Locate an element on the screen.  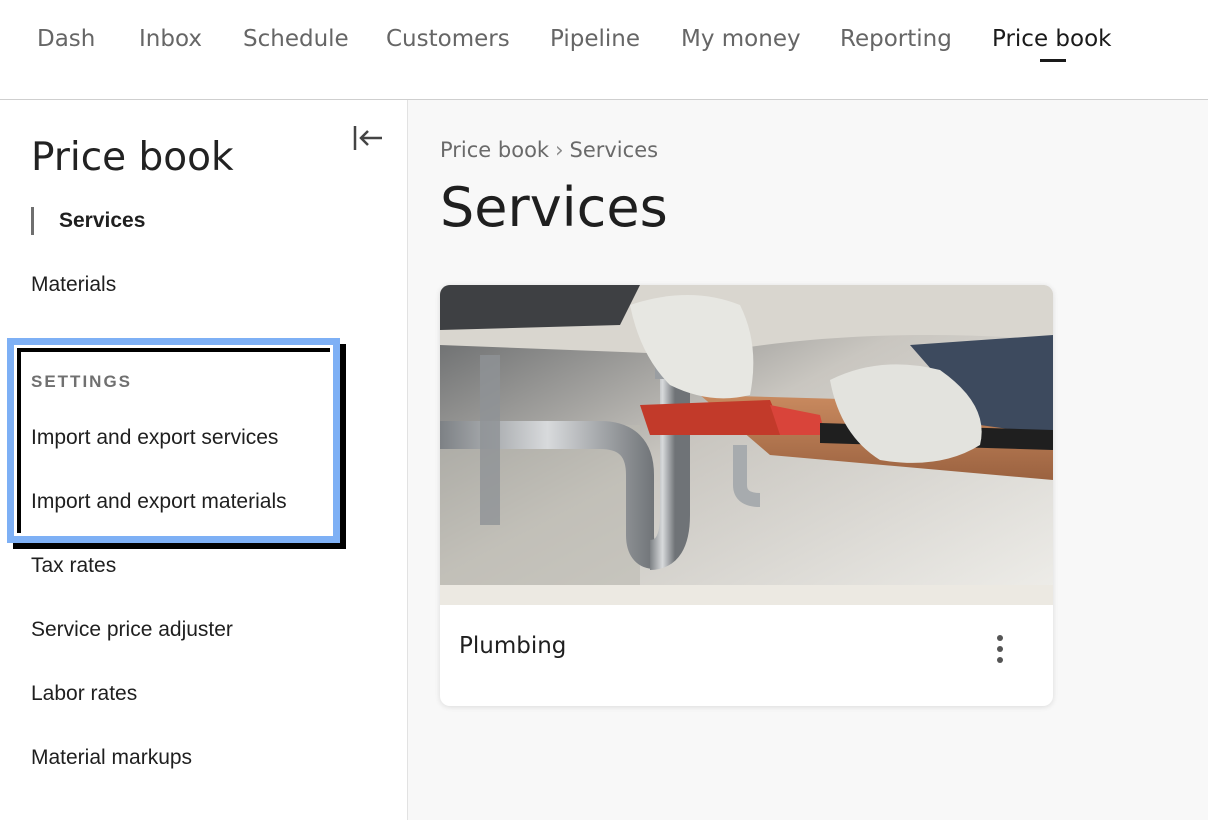
sidebar-item-labor-rates: Labor rates is located at coordinates (84, 694).